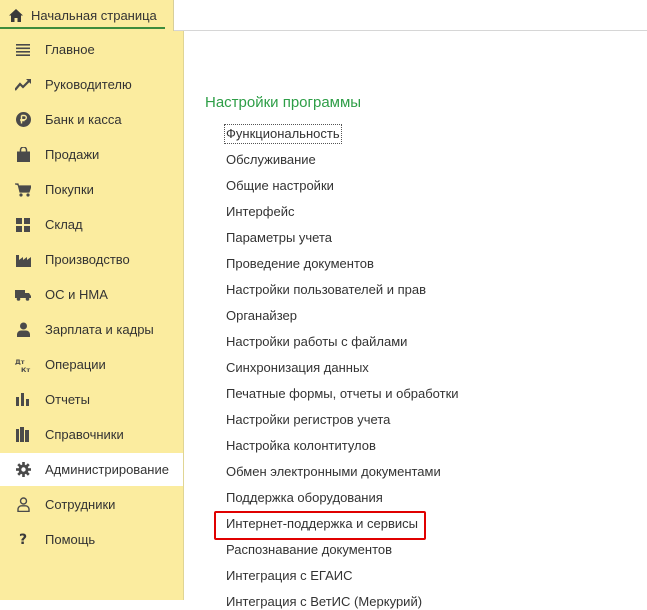 Image resolution: width=647 pixels, height=610 pixels. Describe the element at coordinates (300, 264) in the screenshot. I see `link-document-posting: Проведение документов` at that location.